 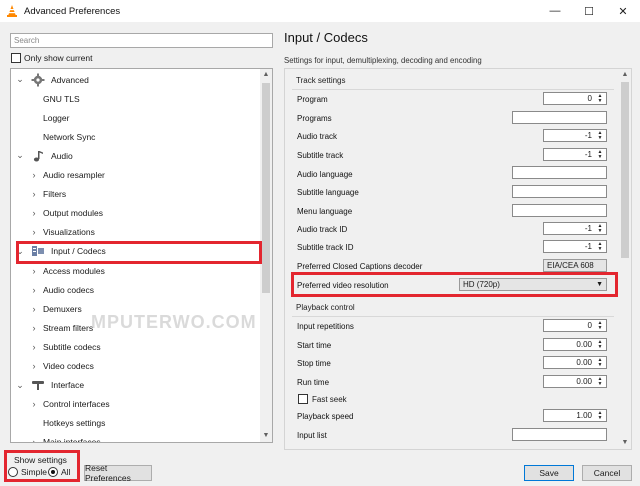 I want to click on audio-language-input, so click(x=559, y=172).